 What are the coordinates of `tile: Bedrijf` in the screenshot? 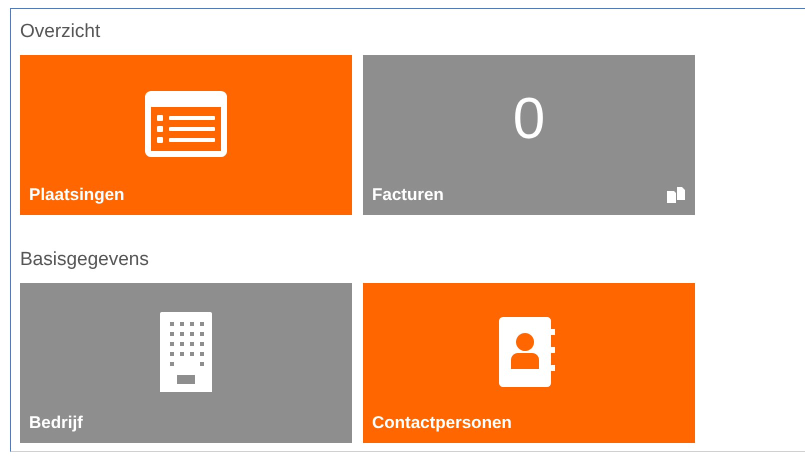 It's located at (186, 363).